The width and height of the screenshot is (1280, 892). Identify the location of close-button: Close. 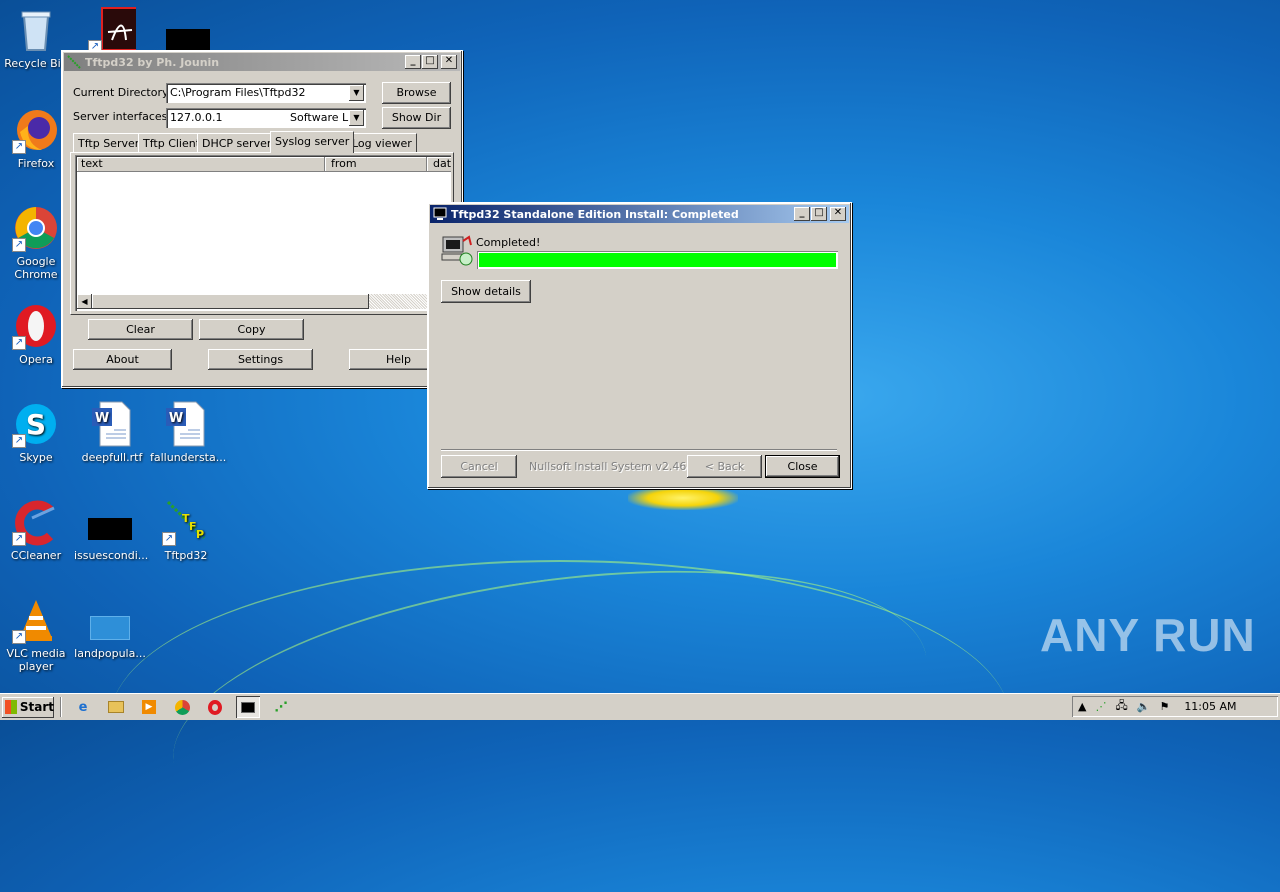
(802, 466).